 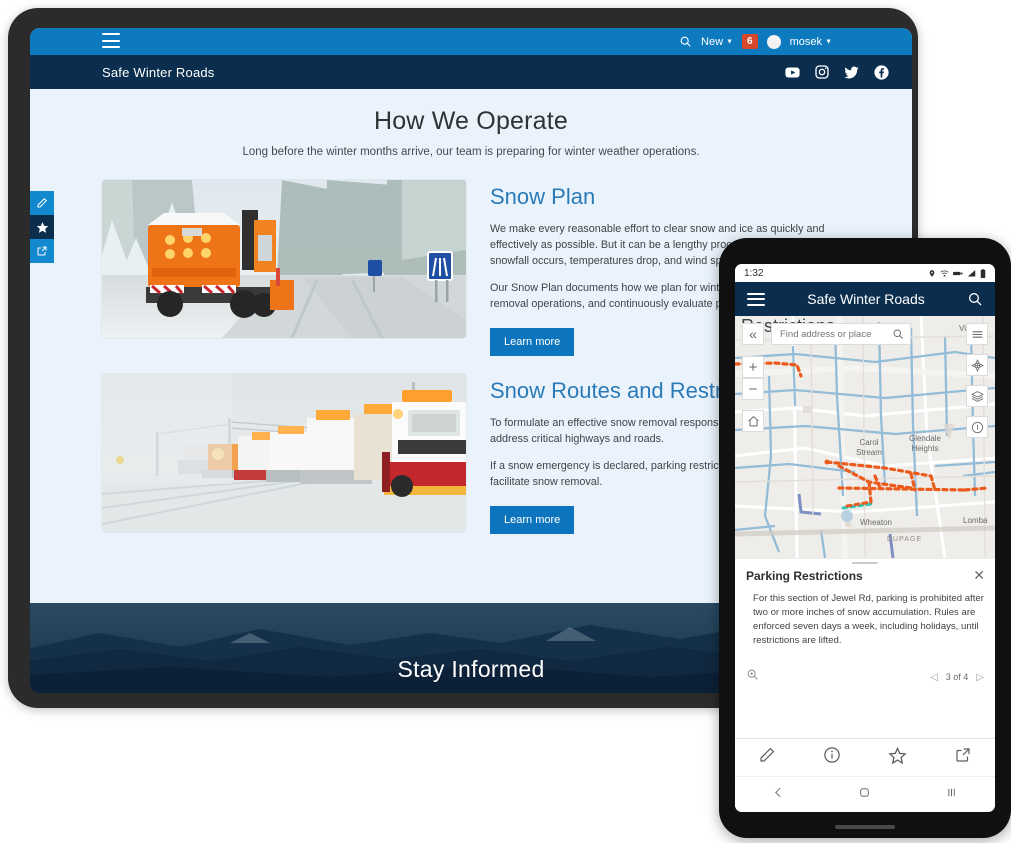 I want to click on youtube-icon, so click(x=792, y=72).